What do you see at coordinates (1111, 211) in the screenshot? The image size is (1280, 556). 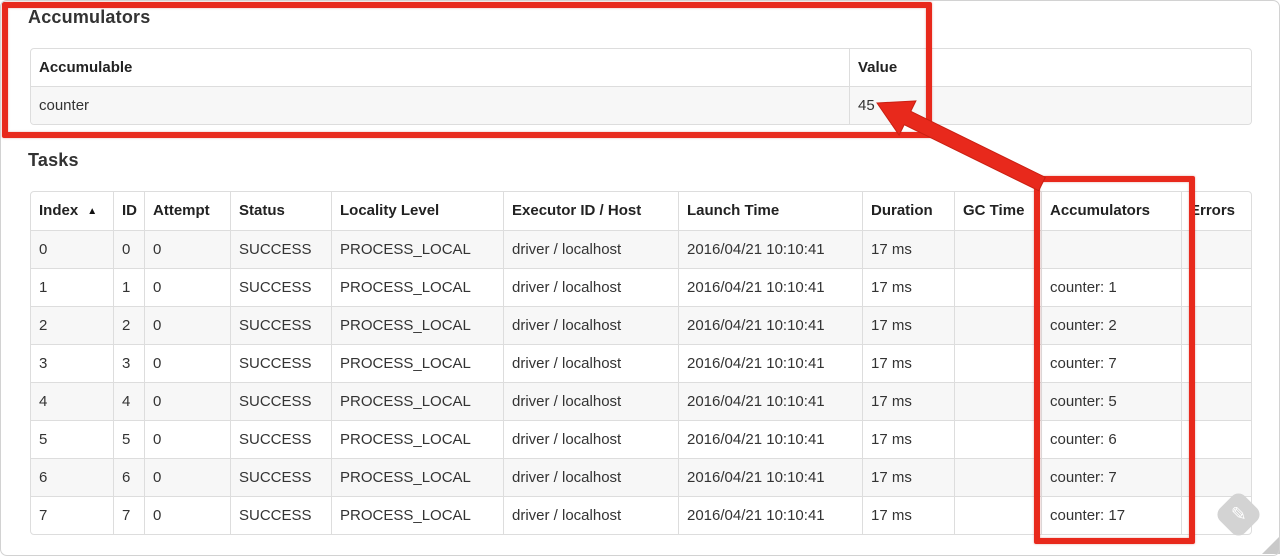 I see `column-header-accumulators: Accumulators` at bounding box center [1111, 211].